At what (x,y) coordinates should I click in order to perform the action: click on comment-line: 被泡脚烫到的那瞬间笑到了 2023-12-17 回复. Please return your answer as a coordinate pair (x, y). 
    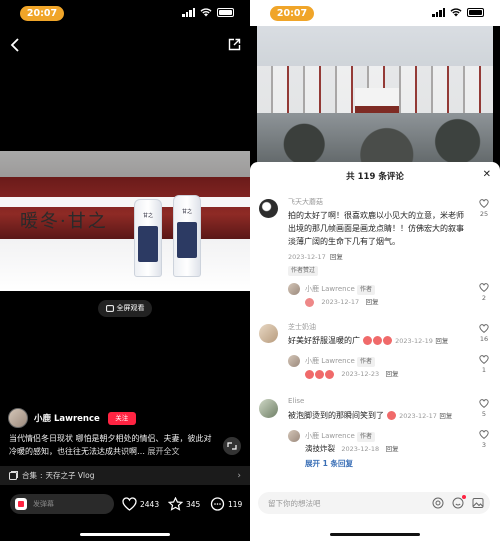
    Looking at the image, I should click on (378, 416).